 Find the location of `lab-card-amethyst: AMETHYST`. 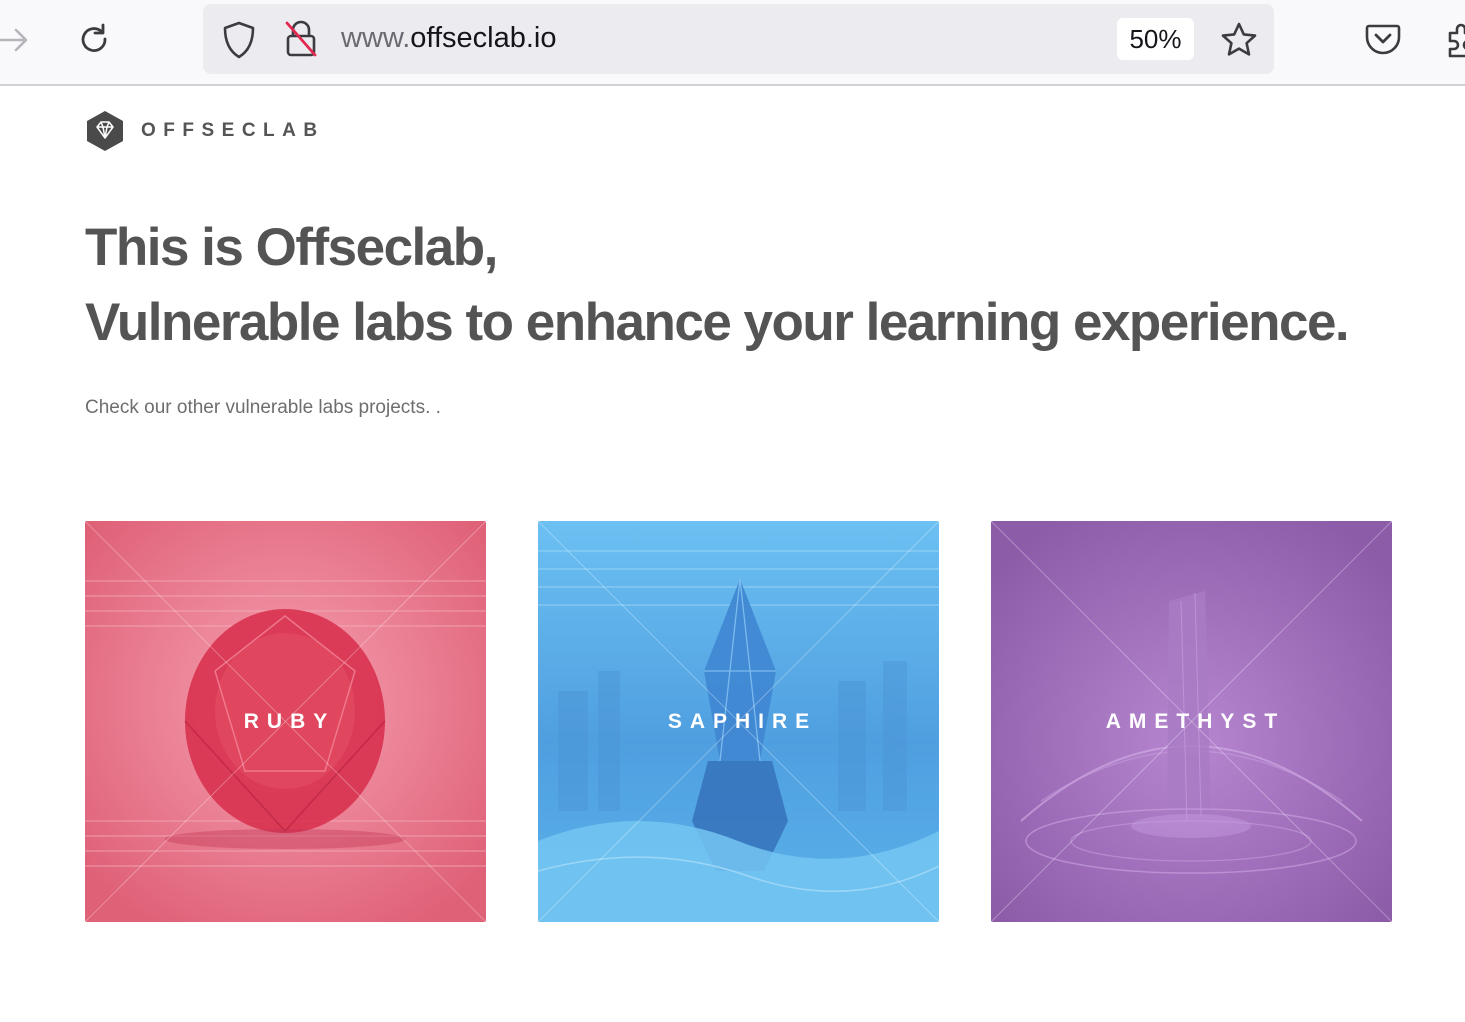

lab-card-amethyst: AMETHYST is located at coordinates (1191, 721).